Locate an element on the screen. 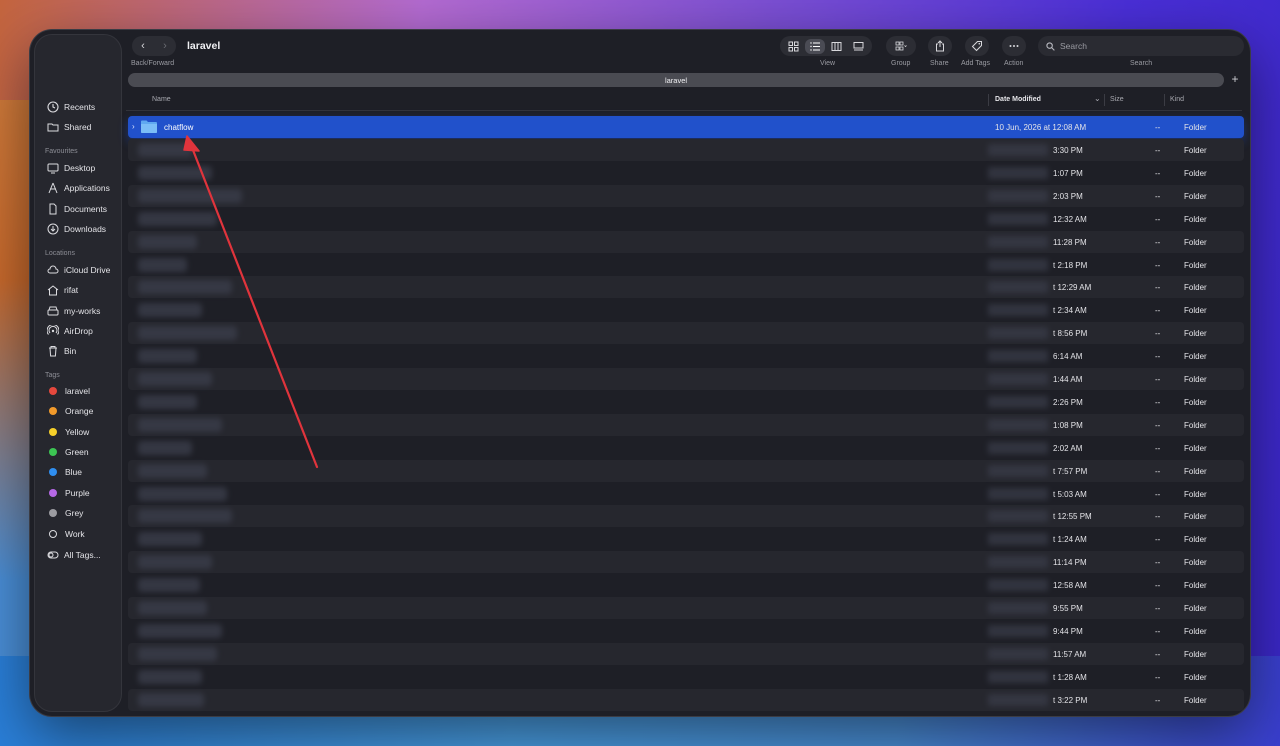 The width and height of the screenshot is (1280, 746). share-icon is located at coordinates (940, 46).